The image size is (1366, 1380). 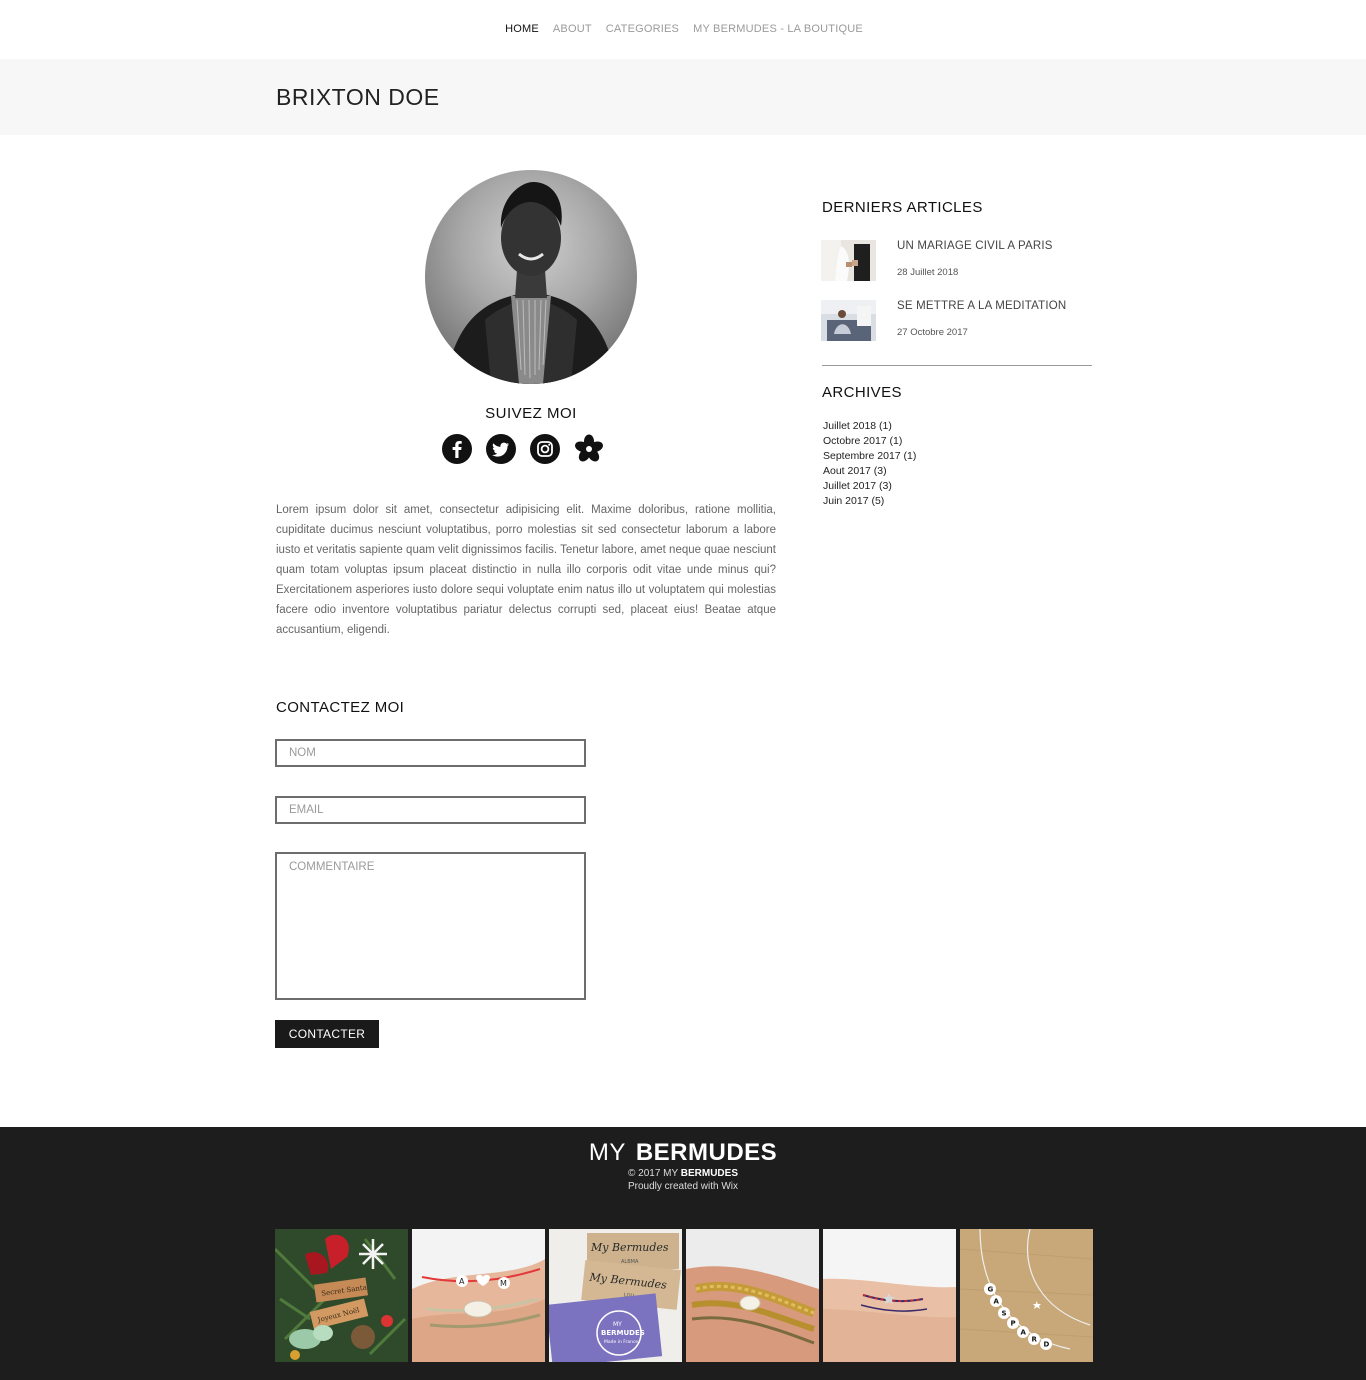 What do you see at coordinates (1035, 1340) in the screenshot?
I see `bead-letter: R` at bounding box center [1035, 1340].